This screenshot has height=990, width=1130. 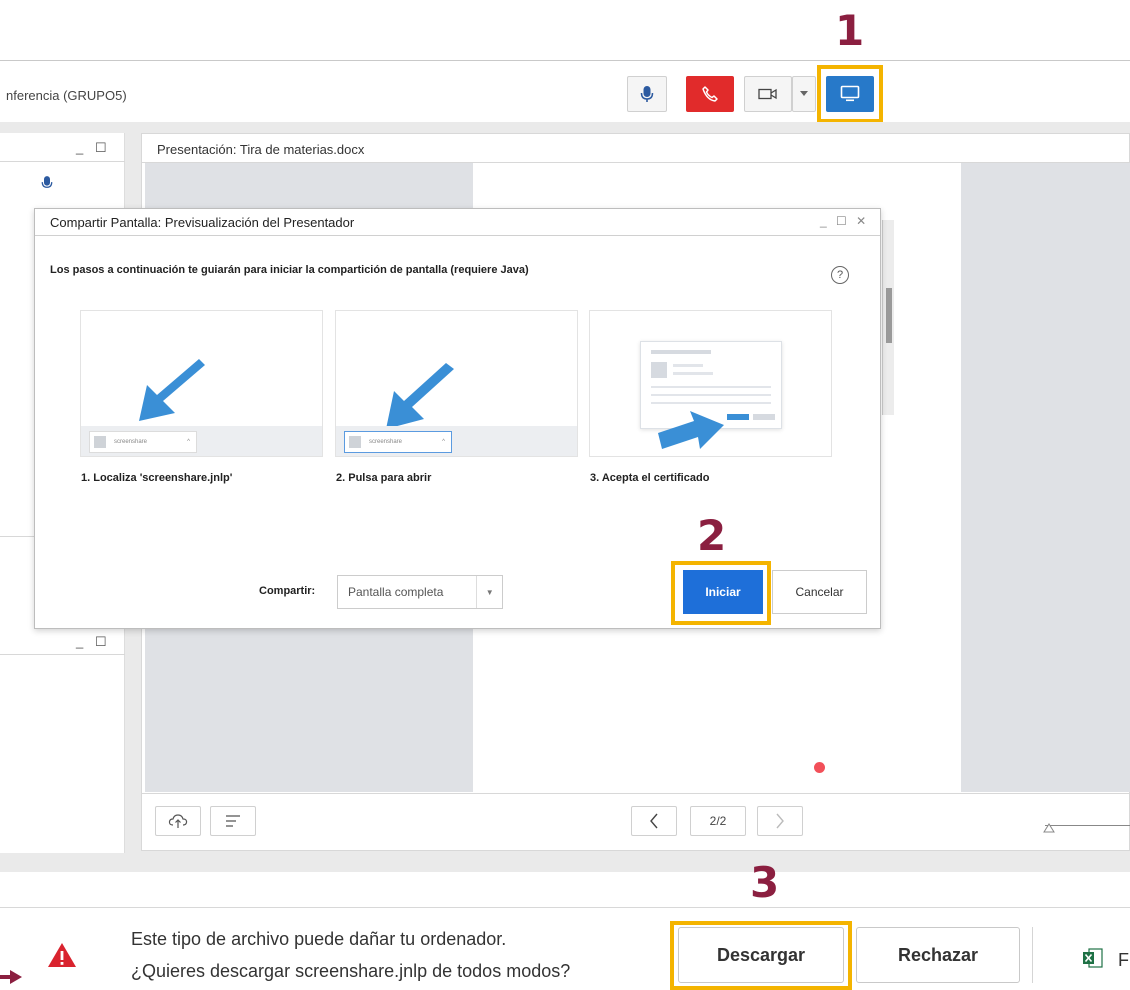 I want to click on pointer-arrow, so click(x=11, y=979).